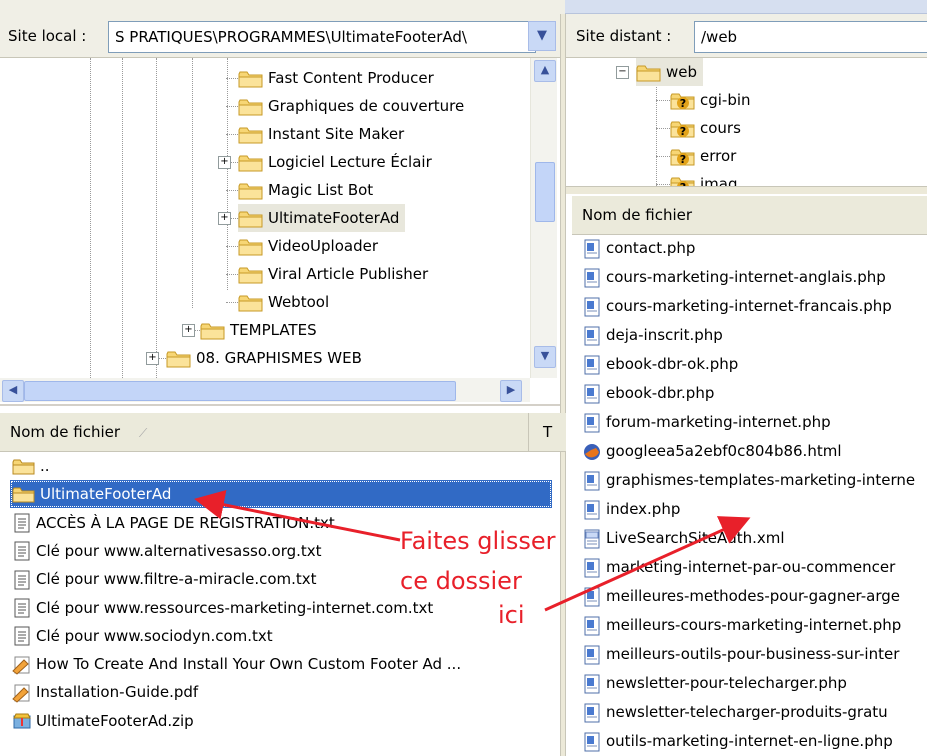  What do you see at coordinates (472, 550) in the screenshot?
I see `annotation-arrows` at bounding box center [472, 550].